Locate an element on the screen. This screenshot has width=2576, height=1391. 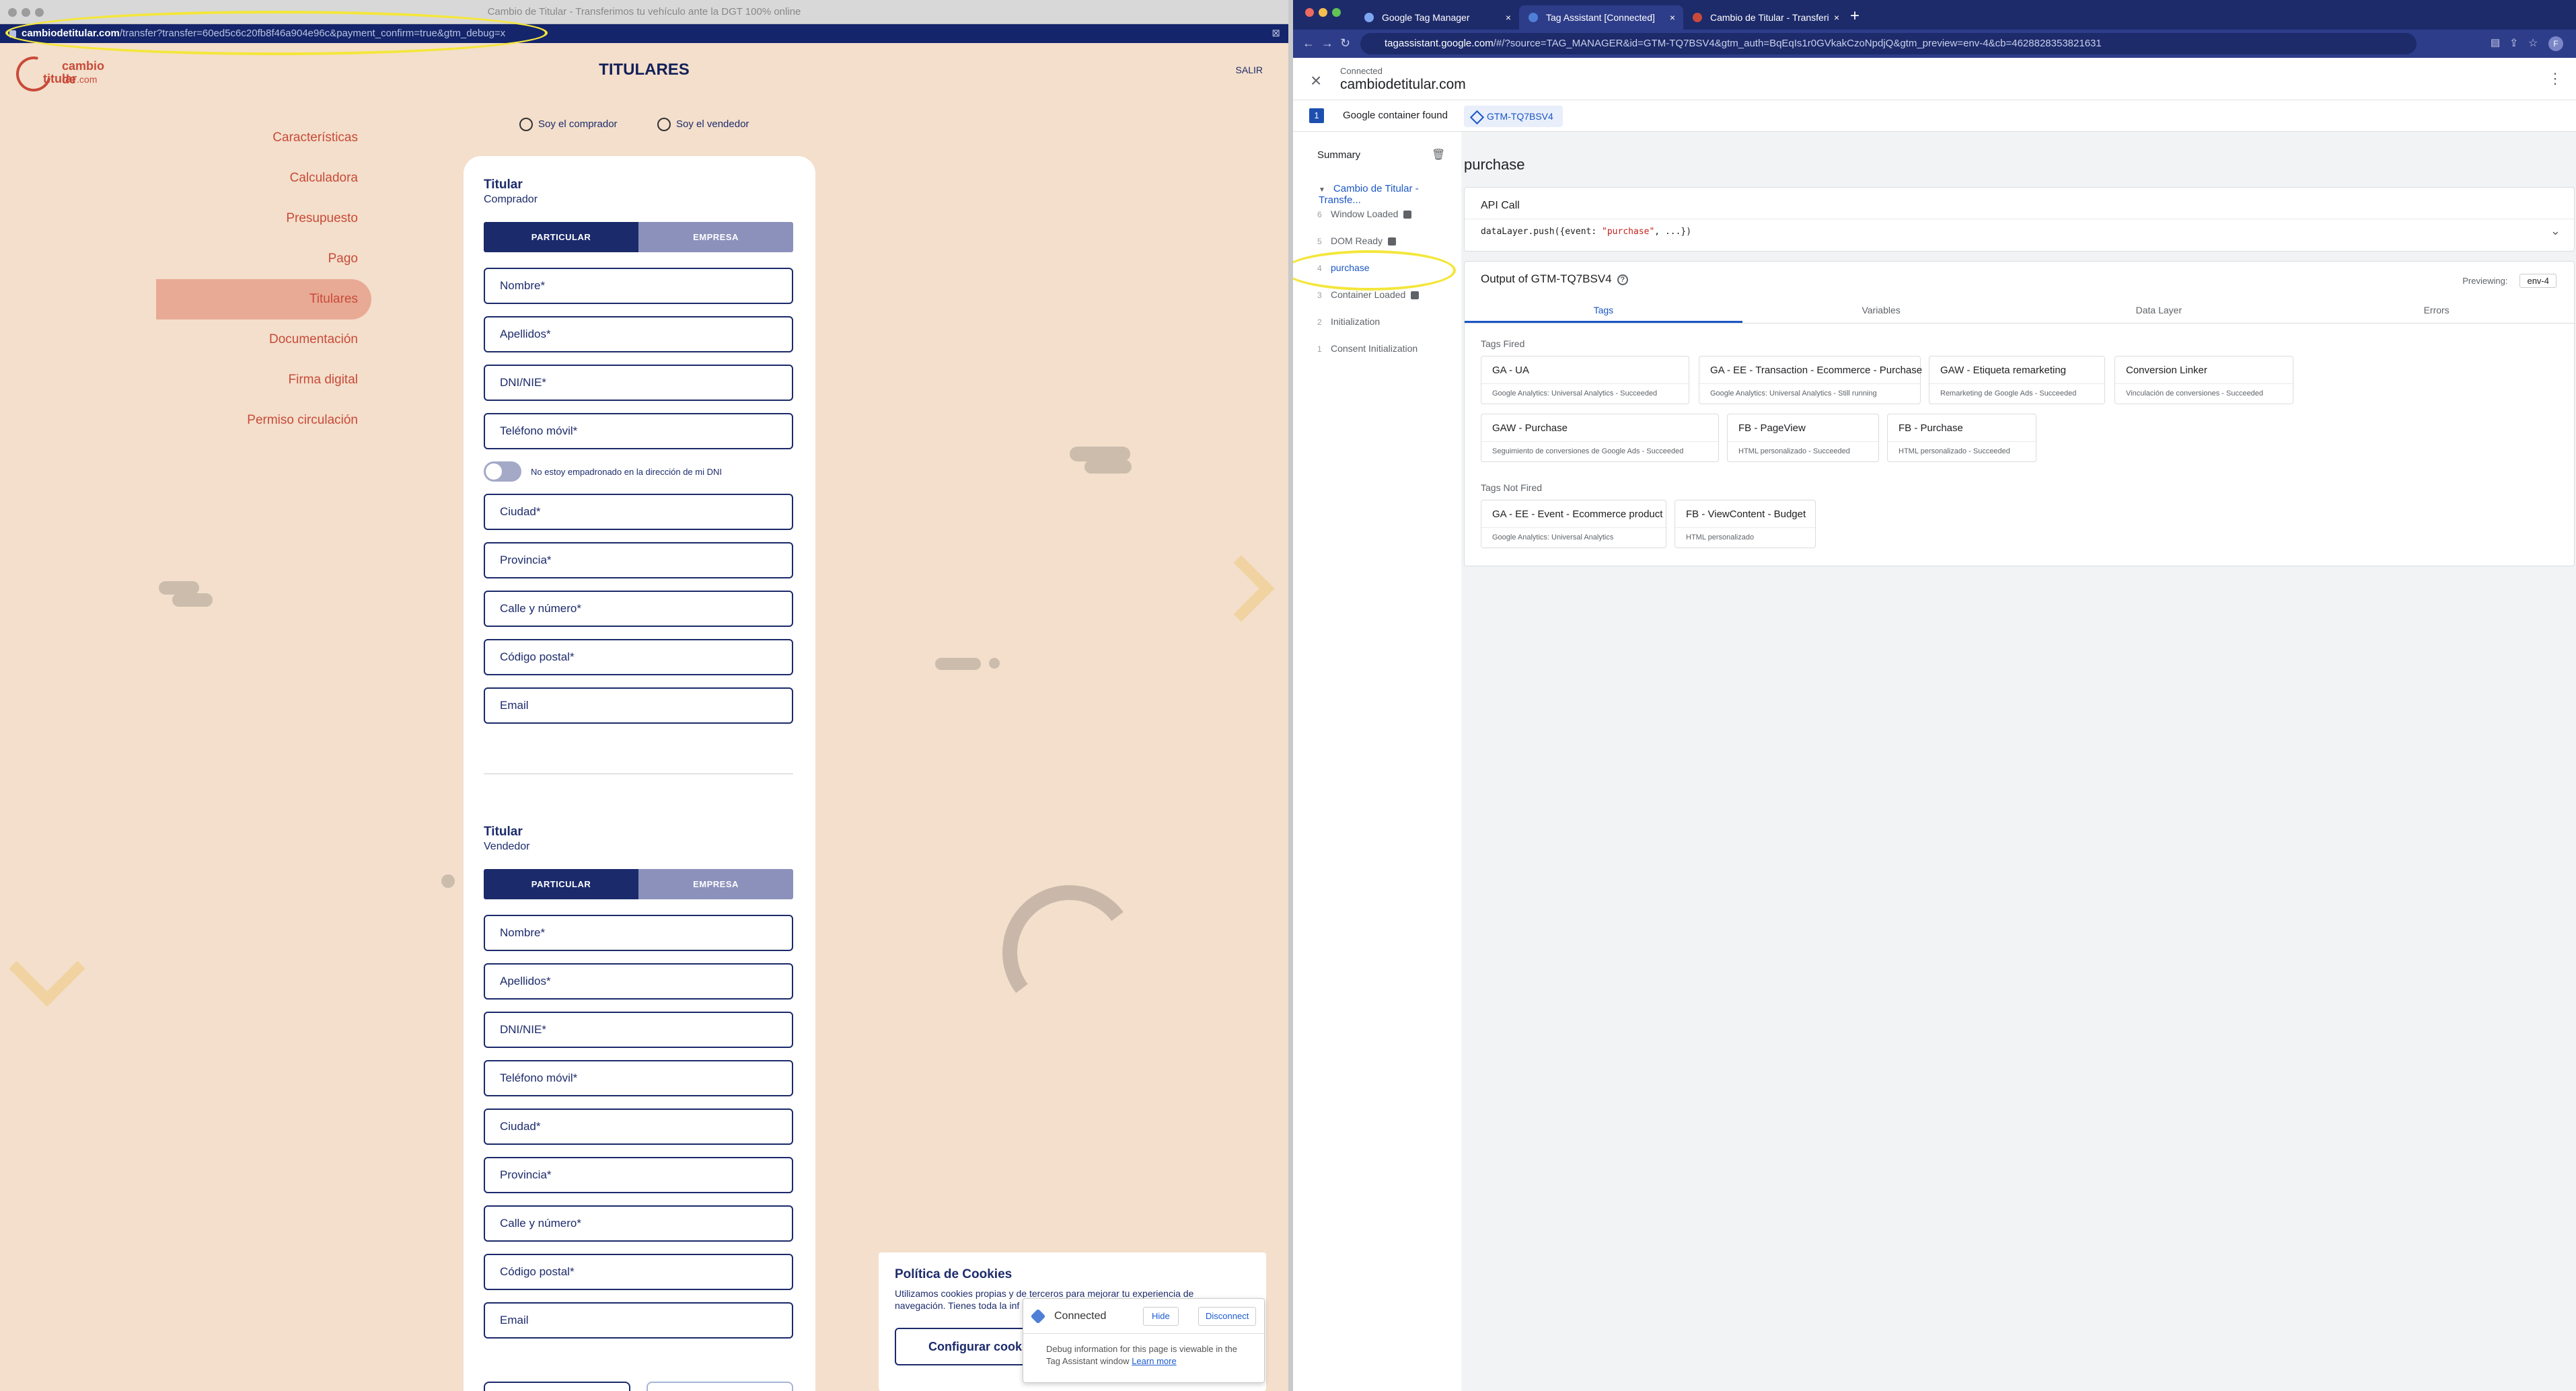
seller-apellidos-field: Apellidos* is located at coordinates (638, 981).